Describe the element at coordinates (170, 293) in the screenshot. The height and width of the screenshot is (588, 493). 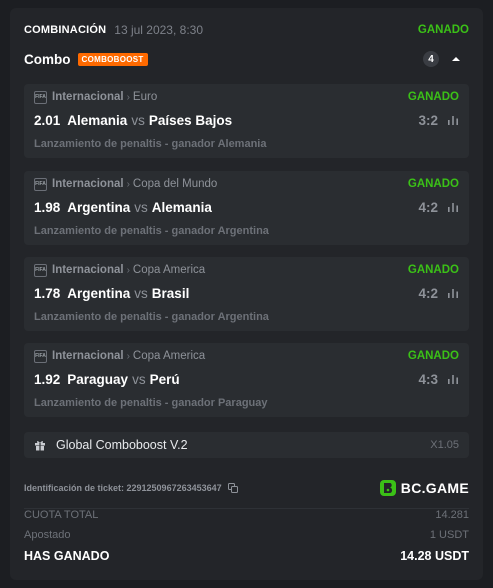
I see `away-team: Brasil` at that location.